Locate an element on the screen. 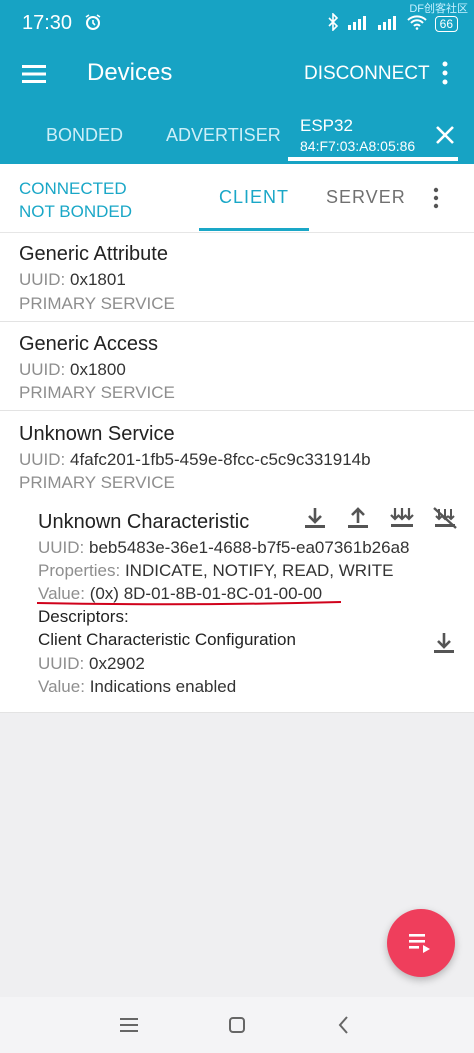  upload-icon is located at coordinates (358, 520).